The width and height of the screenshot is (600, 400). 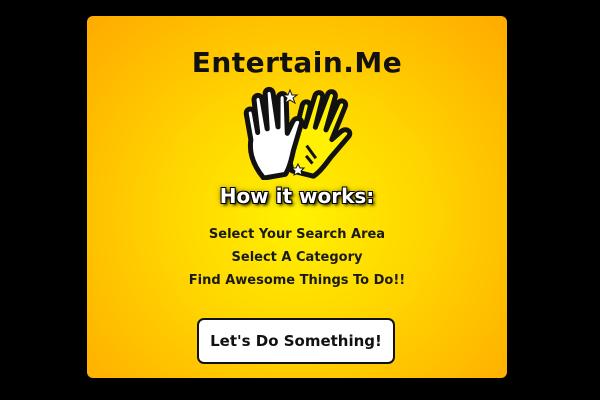 I want to click on high-five-hands-icon, so click(x=298, y=132).